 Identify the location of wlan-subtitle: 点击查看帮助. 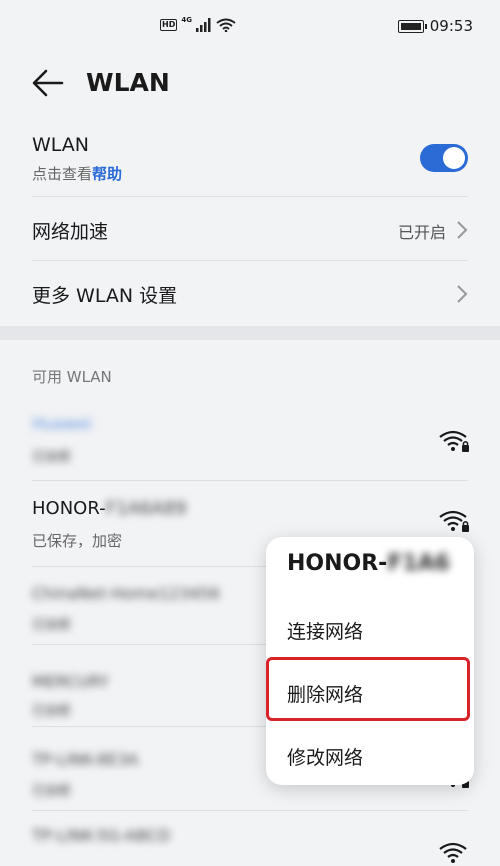
(77, 173).